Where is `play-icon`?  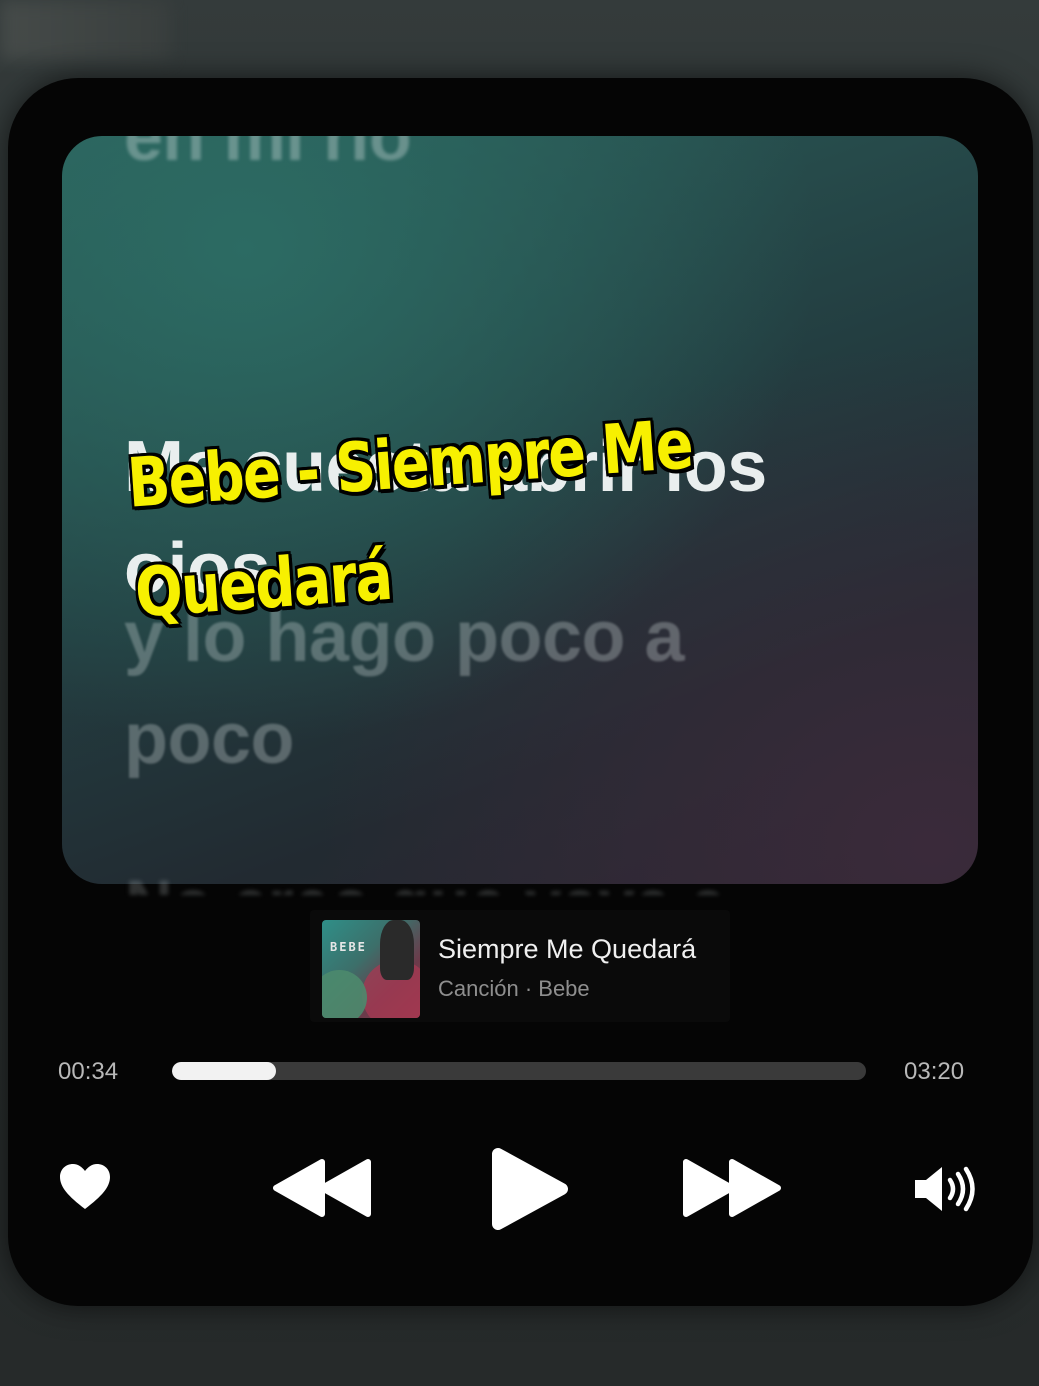
play-icon is located at coordinates (530, 1189).